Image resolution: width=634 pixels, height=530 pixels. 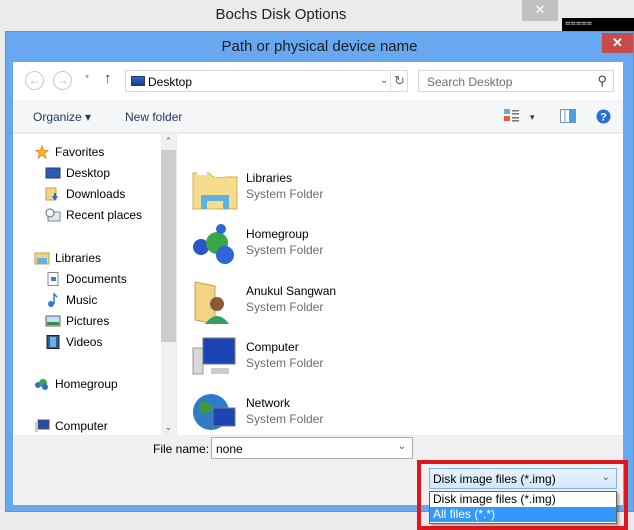 I want to click on nav-pictures: Pictures, so click(x=77, y=321).